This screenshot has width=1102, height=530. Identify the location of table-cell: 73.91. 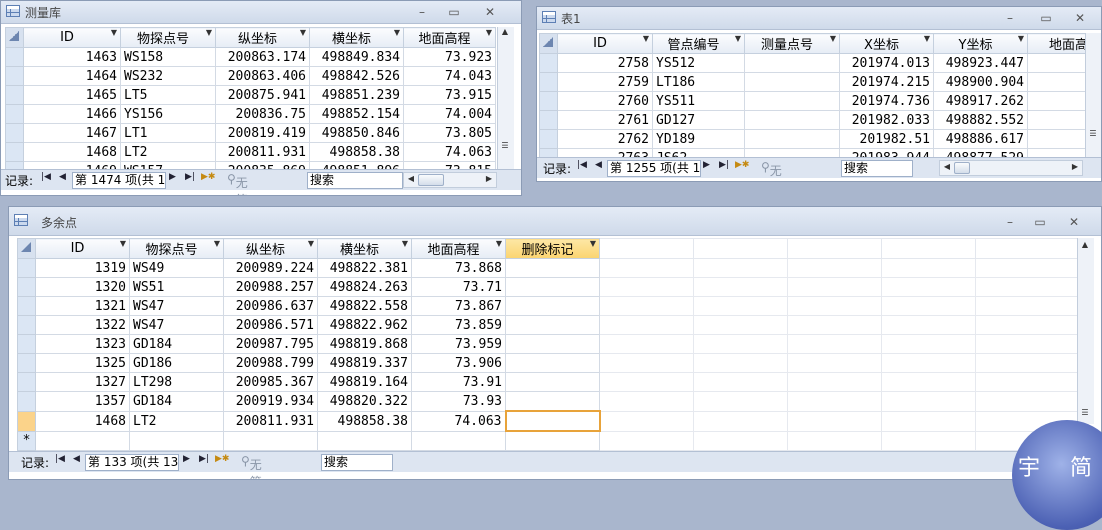
(459, 382).